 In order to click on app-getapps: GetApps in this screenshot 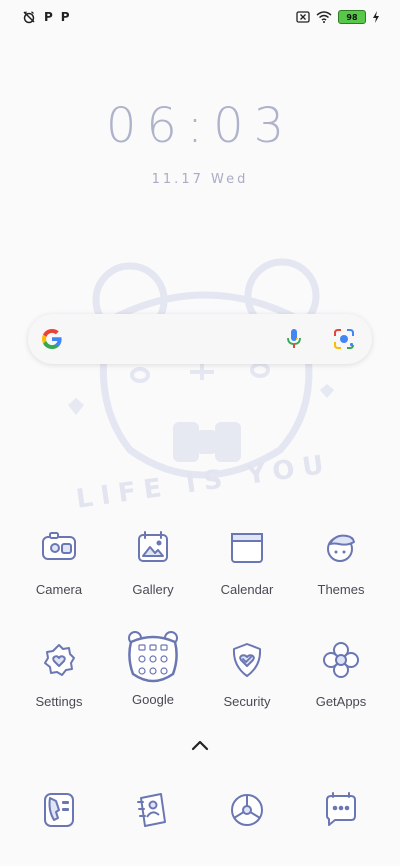, I will do `click(341, 672)`.